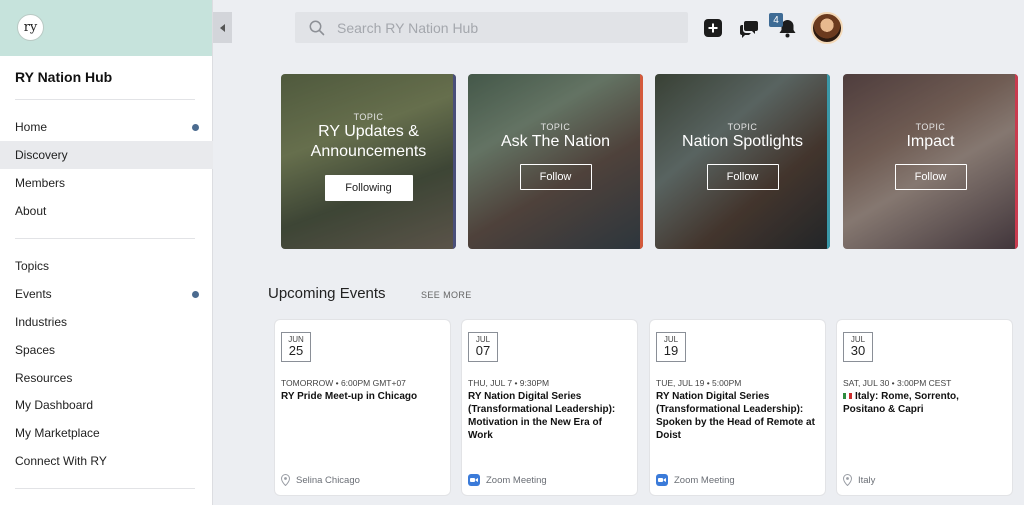 Image resolution: width=1024 pixels, height=505 pixels. Describe the element at coordinates (40, 183) in the screenshot. I see `sidebar-item-label: Members` at that location.